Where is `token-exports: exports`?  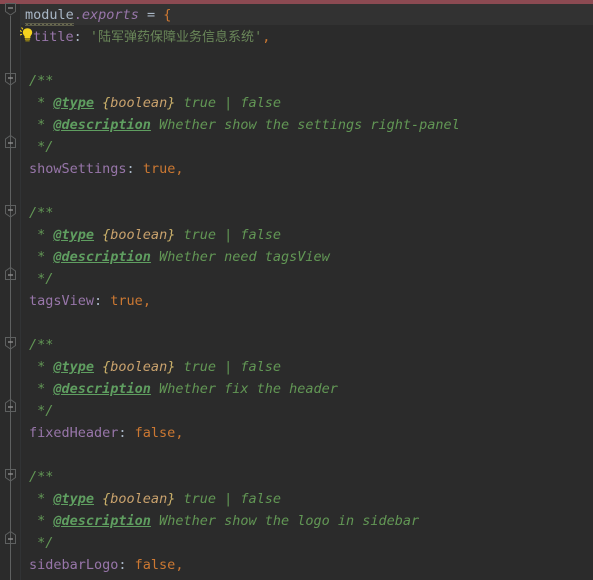 token-exports: exports is located at coordinates (110, 15).